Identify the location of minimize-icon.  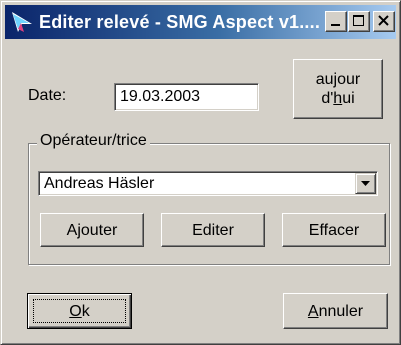
(335, 25).